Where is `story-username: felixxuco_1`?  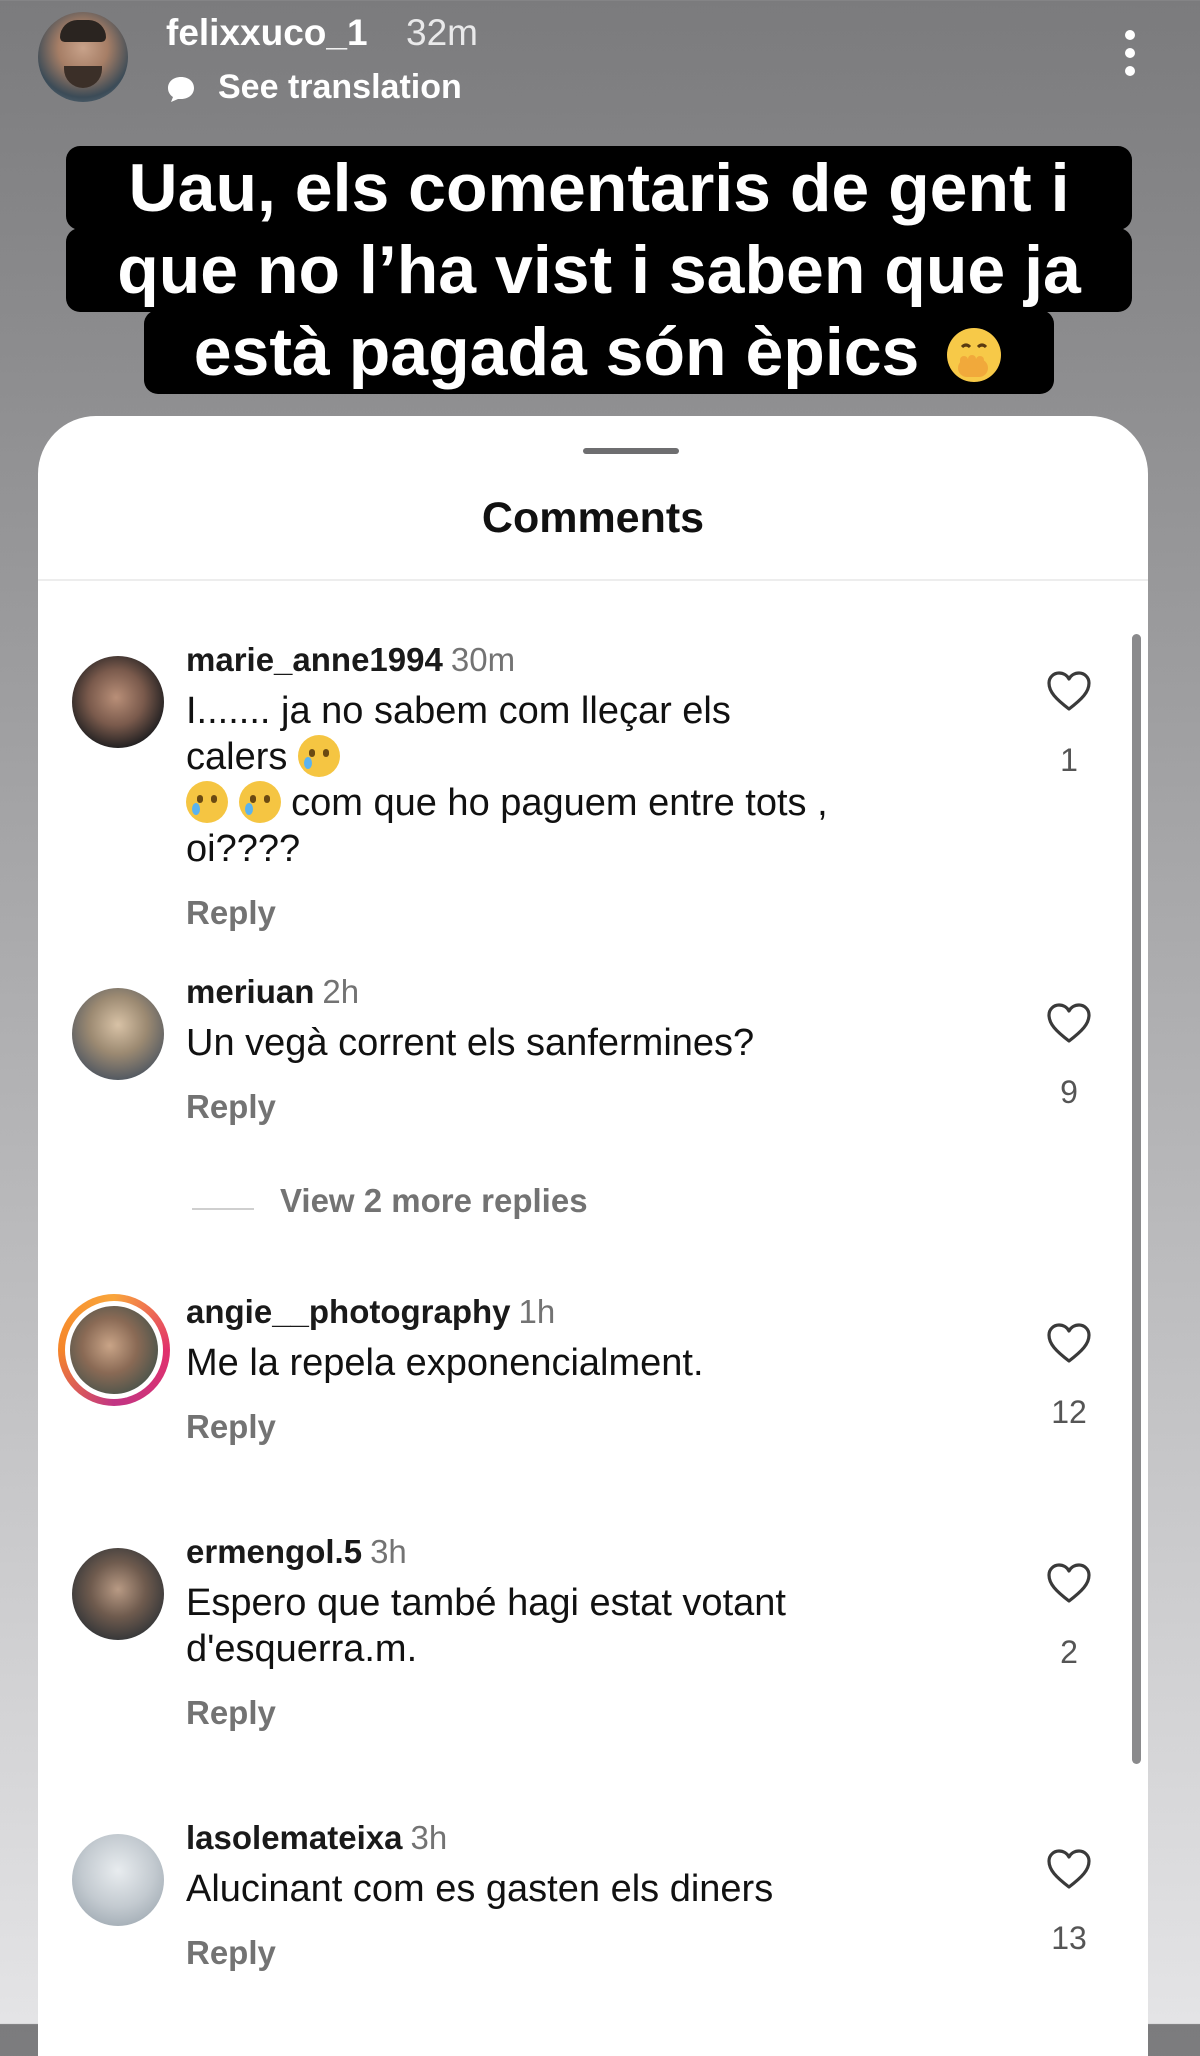 story-username: felixxuco_1 is located at coordinates (267, 33).